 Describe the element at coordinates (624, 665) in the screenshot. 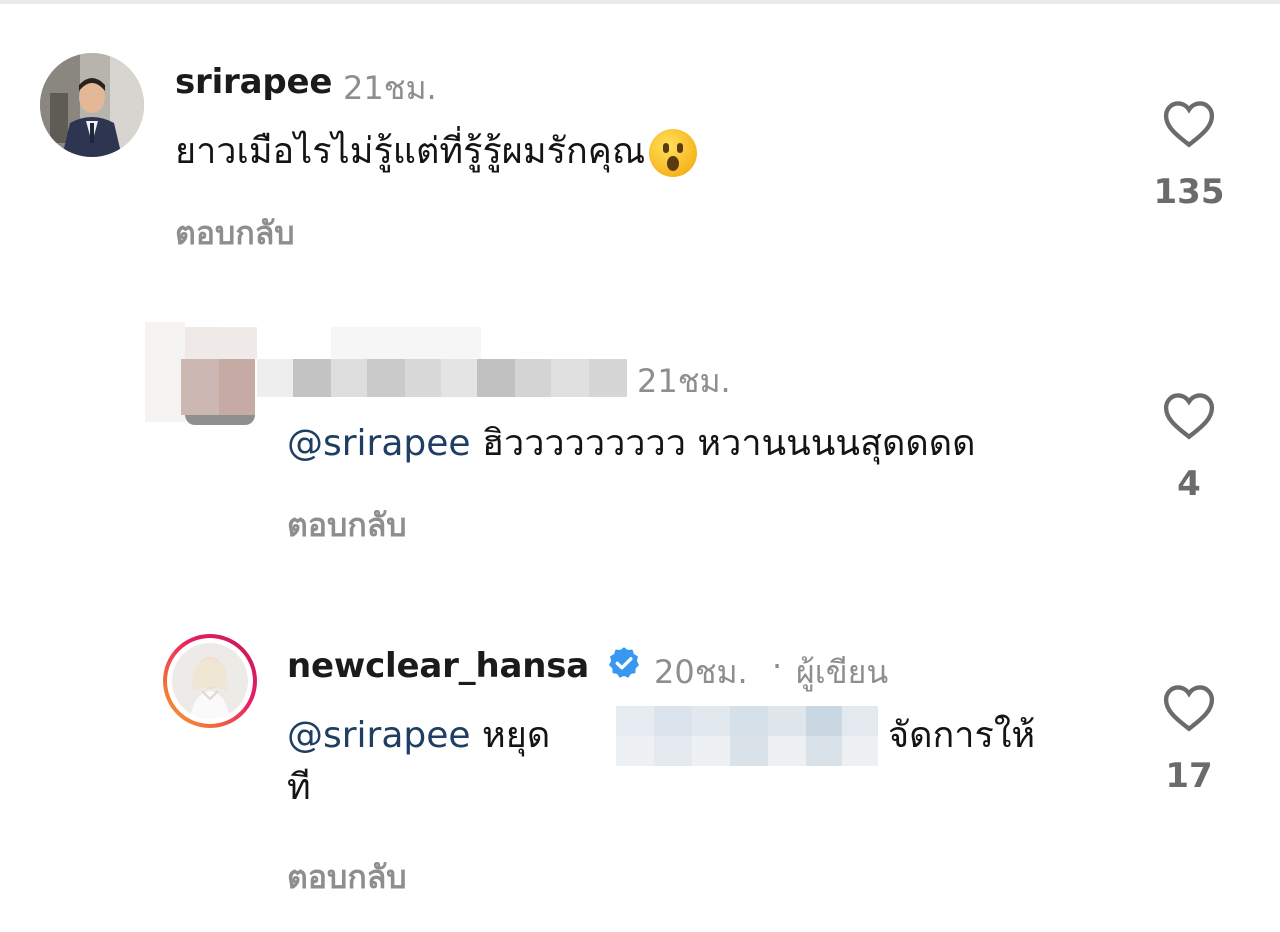

I see `verified-badge-icon` at that location.